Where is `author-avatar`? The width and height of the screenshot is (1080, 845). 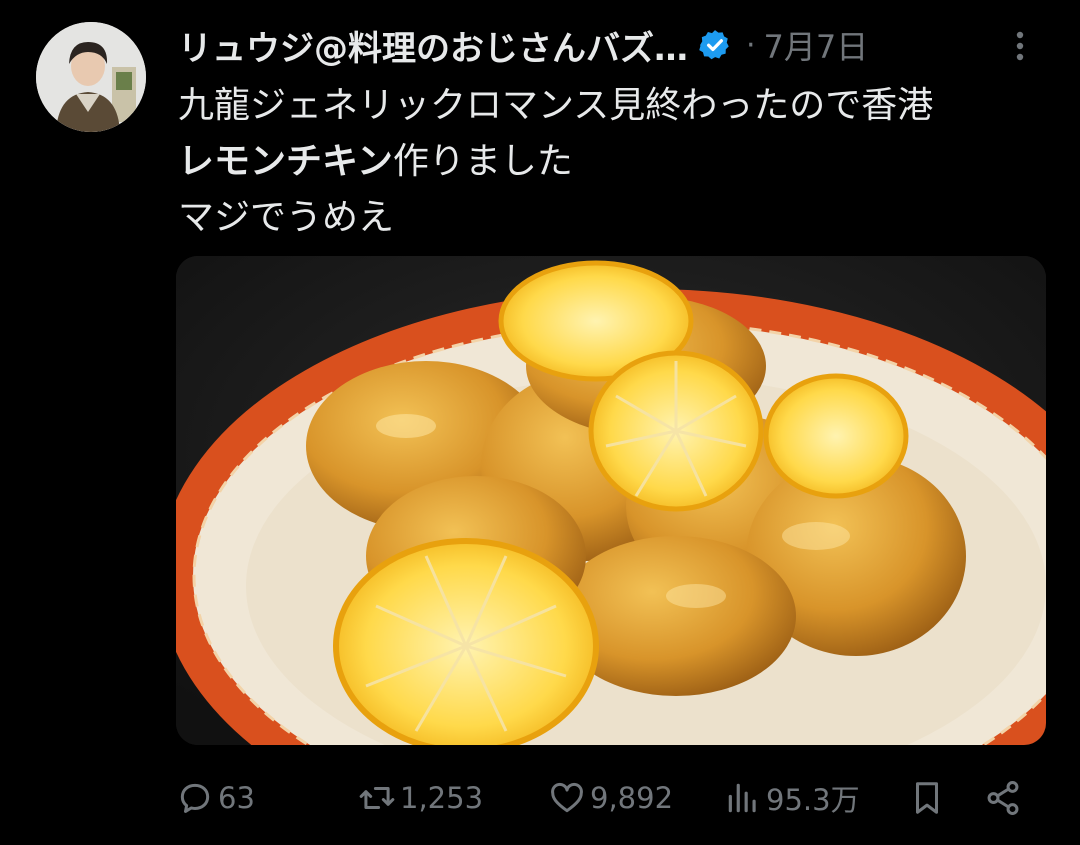
author-avatar is located at coordinates (91, 77).